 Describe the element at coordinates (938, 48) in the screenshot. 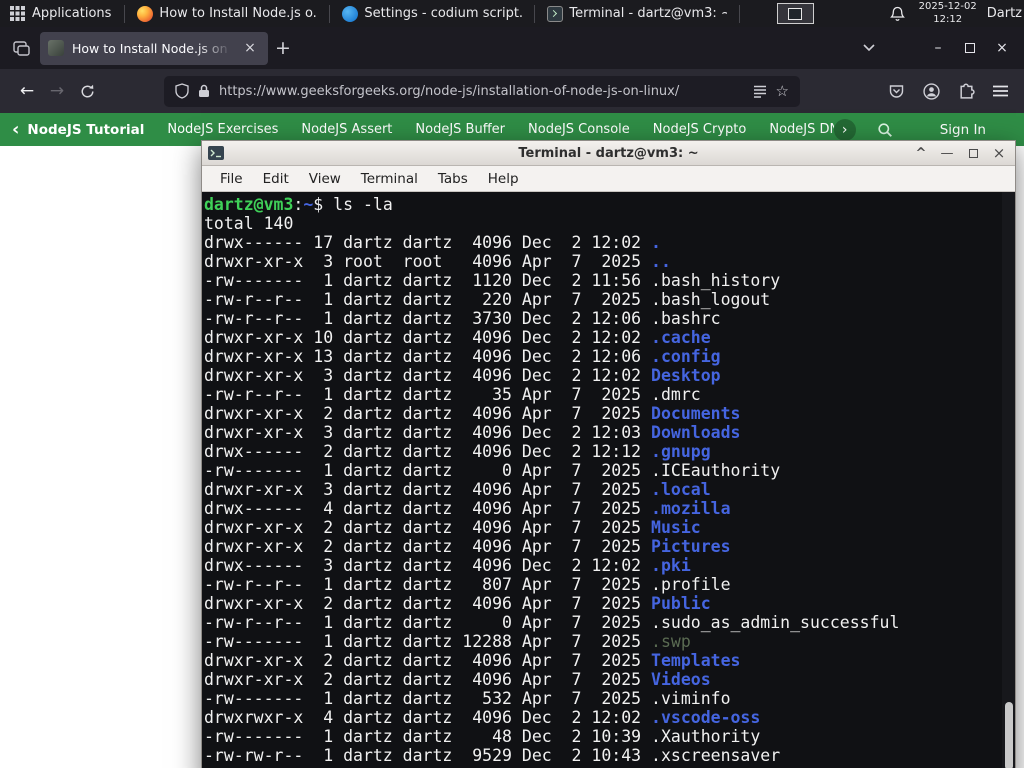

I see `window-minimize-button: –` at that location.